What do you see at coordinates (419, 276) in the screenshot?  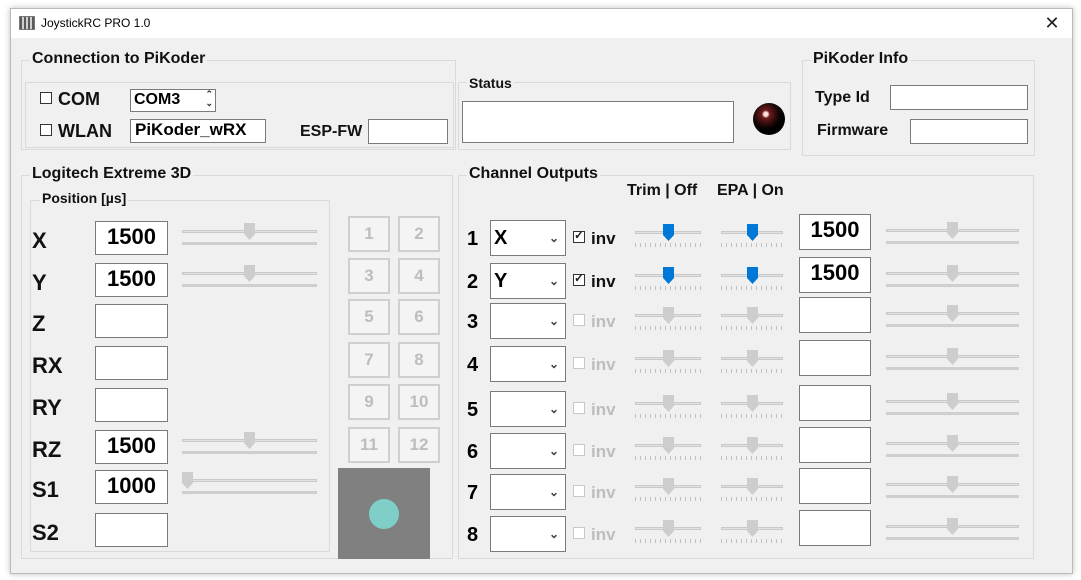 I see `joystick-button-4: 4` at bounding box center [419, 276].